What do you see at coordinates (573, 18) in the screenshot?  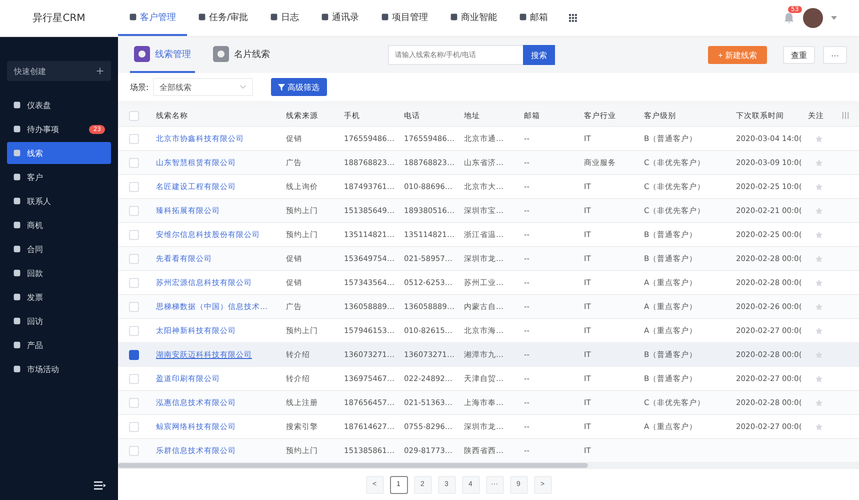 I see `grid-icon` at bounding box center [573, 18].